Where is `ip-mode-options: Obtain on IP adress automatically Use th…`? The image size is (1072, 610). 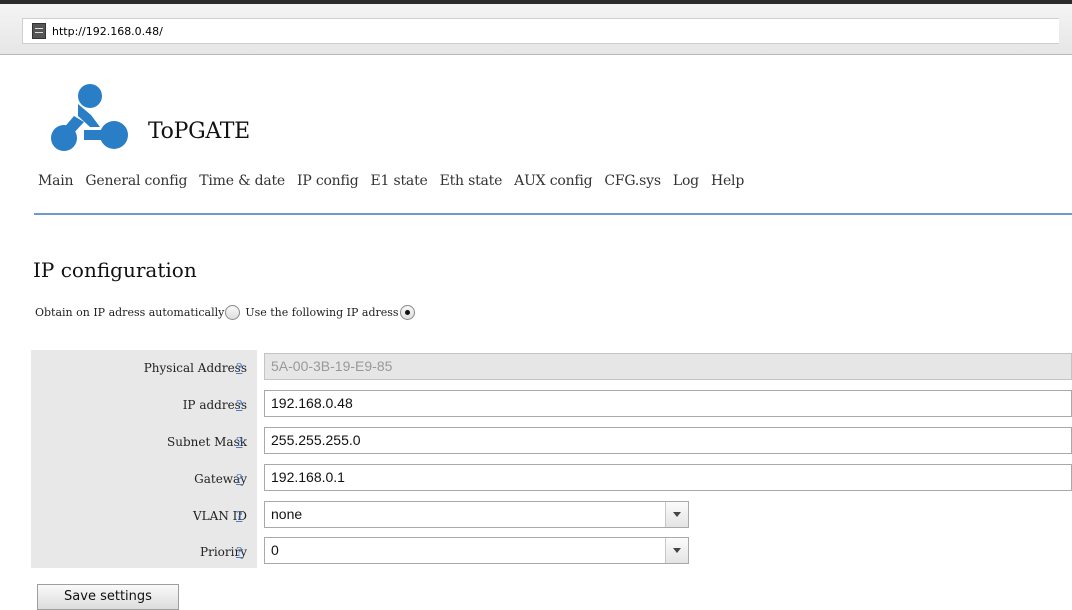
ip-mode-options: Obtain on IP adress automatically Use th… is located at coordinates (227, 312).